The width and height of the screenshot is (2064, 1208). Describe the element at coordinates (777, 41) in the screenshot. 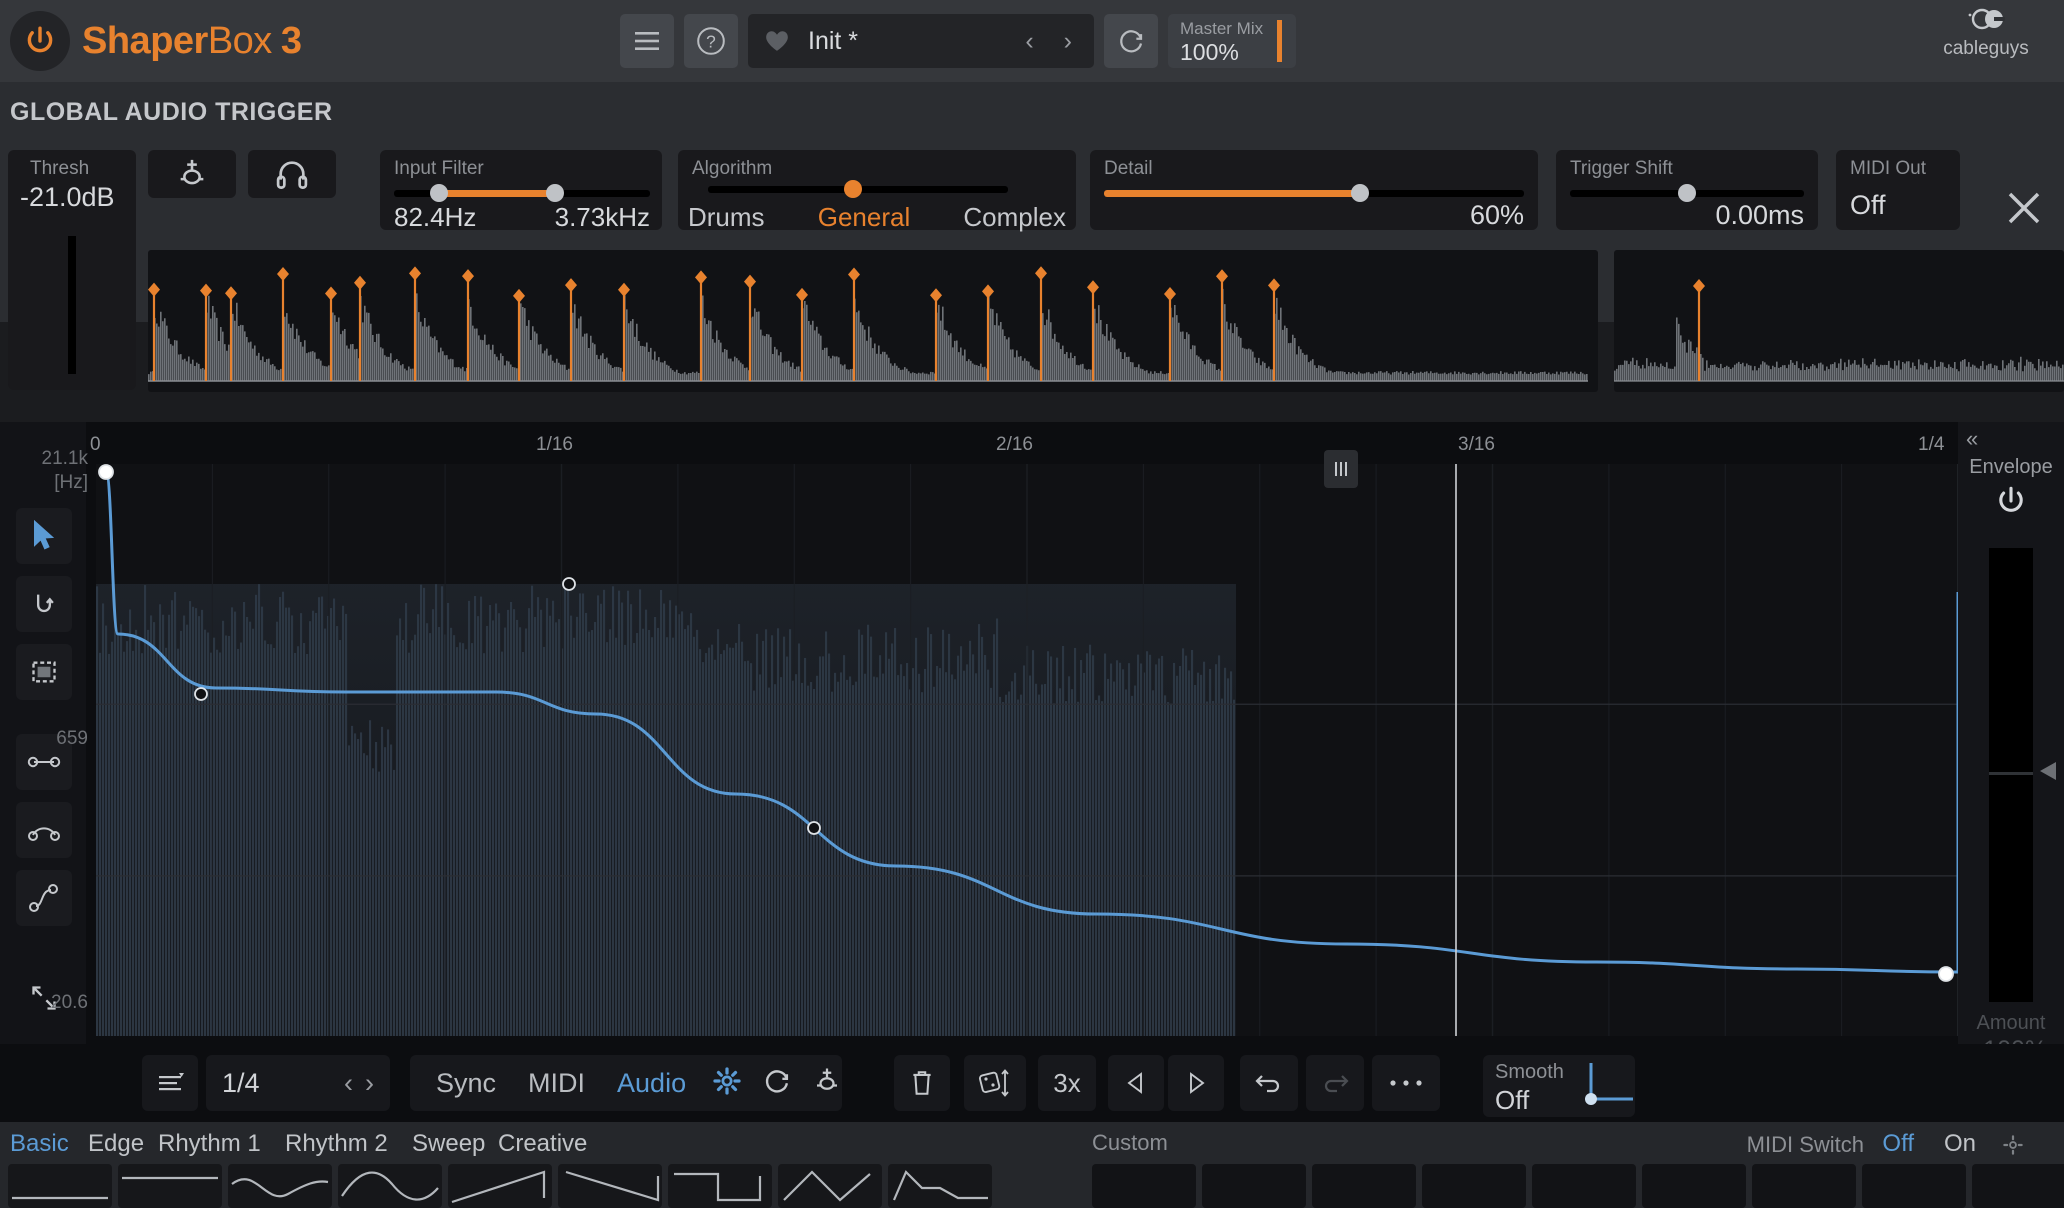

I see `heart-icon` at that location.